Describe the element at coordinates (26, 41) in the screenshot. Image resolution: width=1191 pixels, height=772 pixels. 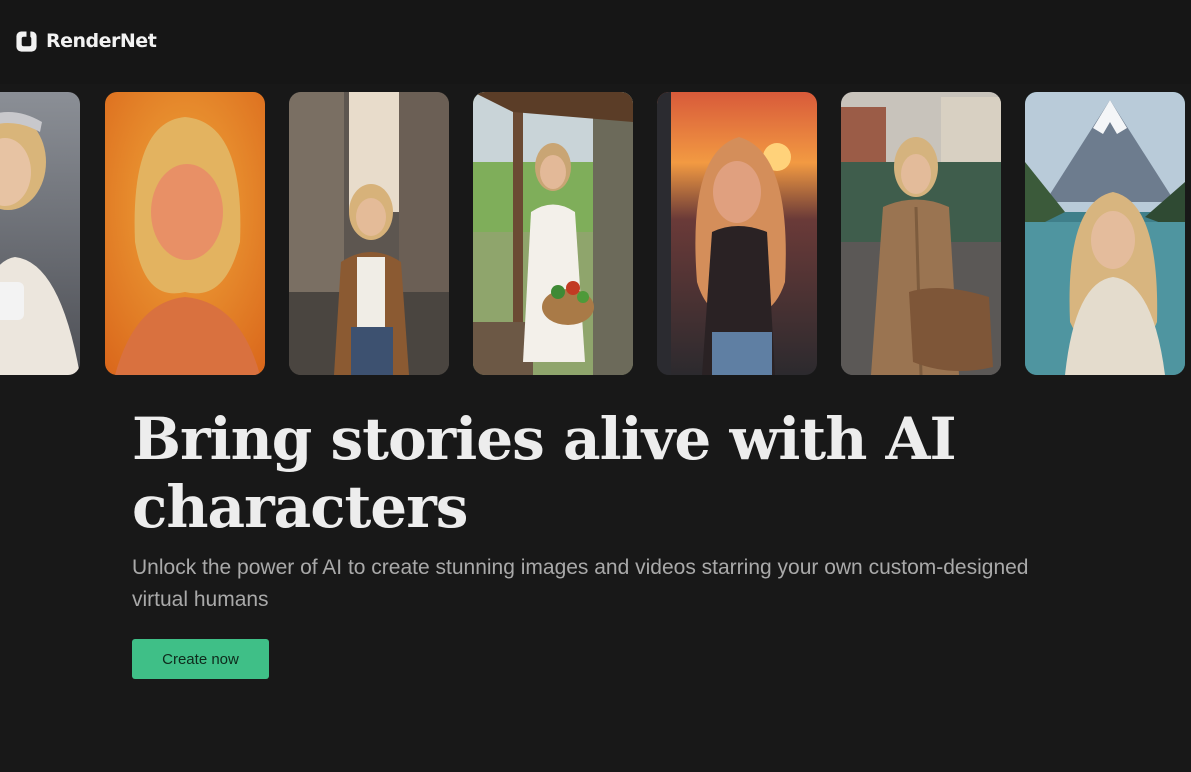
I see `rendernet-logo-icon` at that location.